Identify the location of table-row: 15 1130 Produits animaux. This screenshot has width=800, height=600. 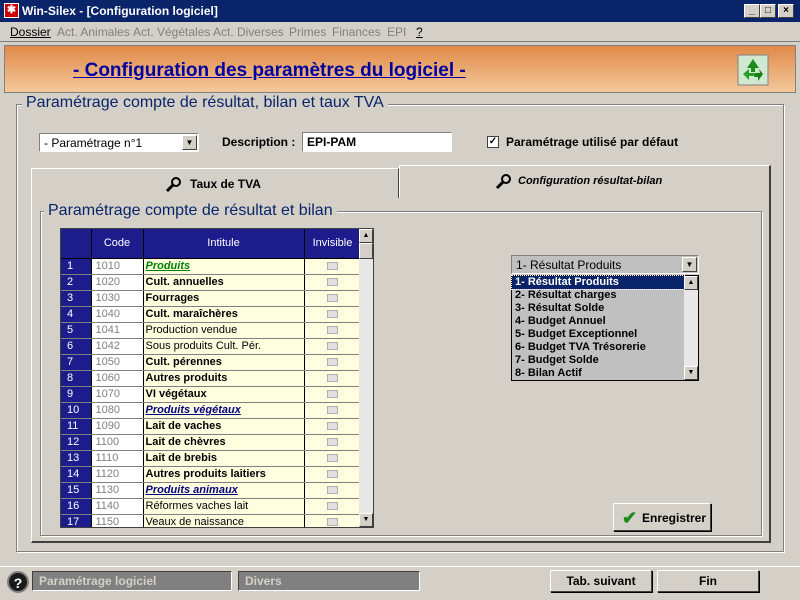
(211, 490).